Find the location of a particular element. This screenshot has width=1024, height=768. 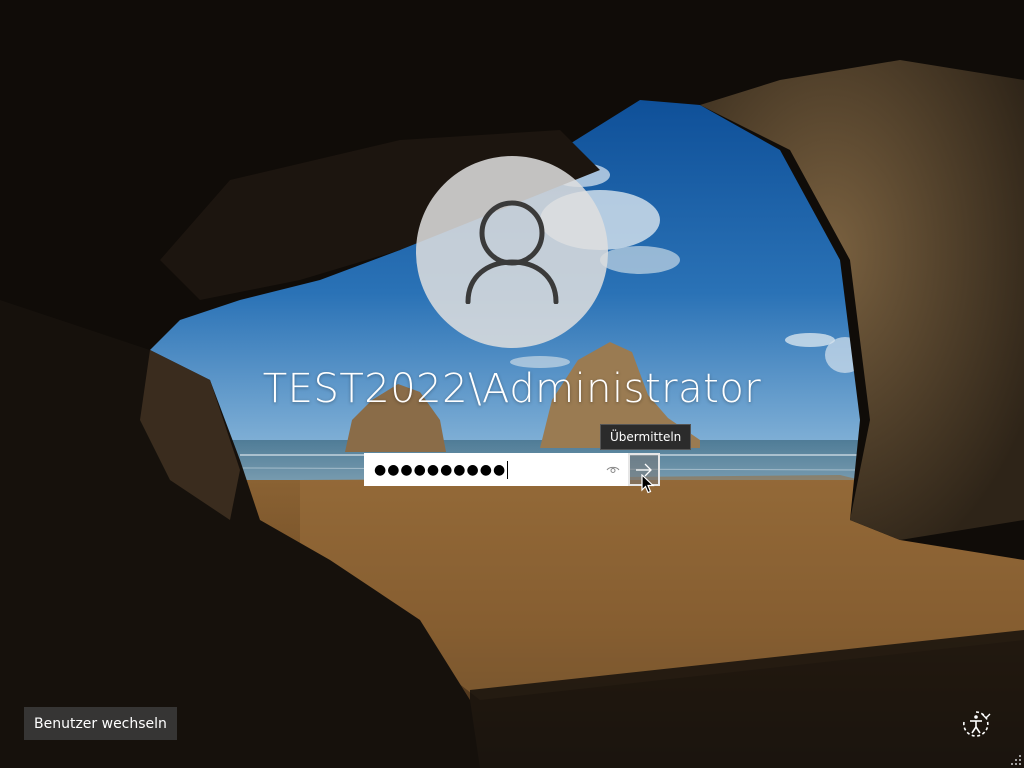

reveal-password-button is located at coordinates (613, 469).